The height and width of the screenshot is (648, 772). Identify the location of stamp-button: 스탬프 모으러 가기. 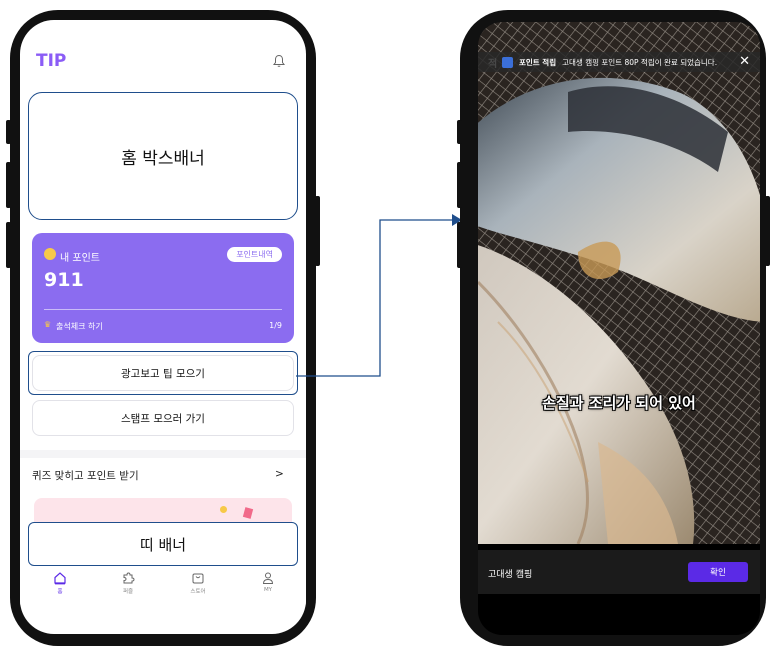
(163, 418).